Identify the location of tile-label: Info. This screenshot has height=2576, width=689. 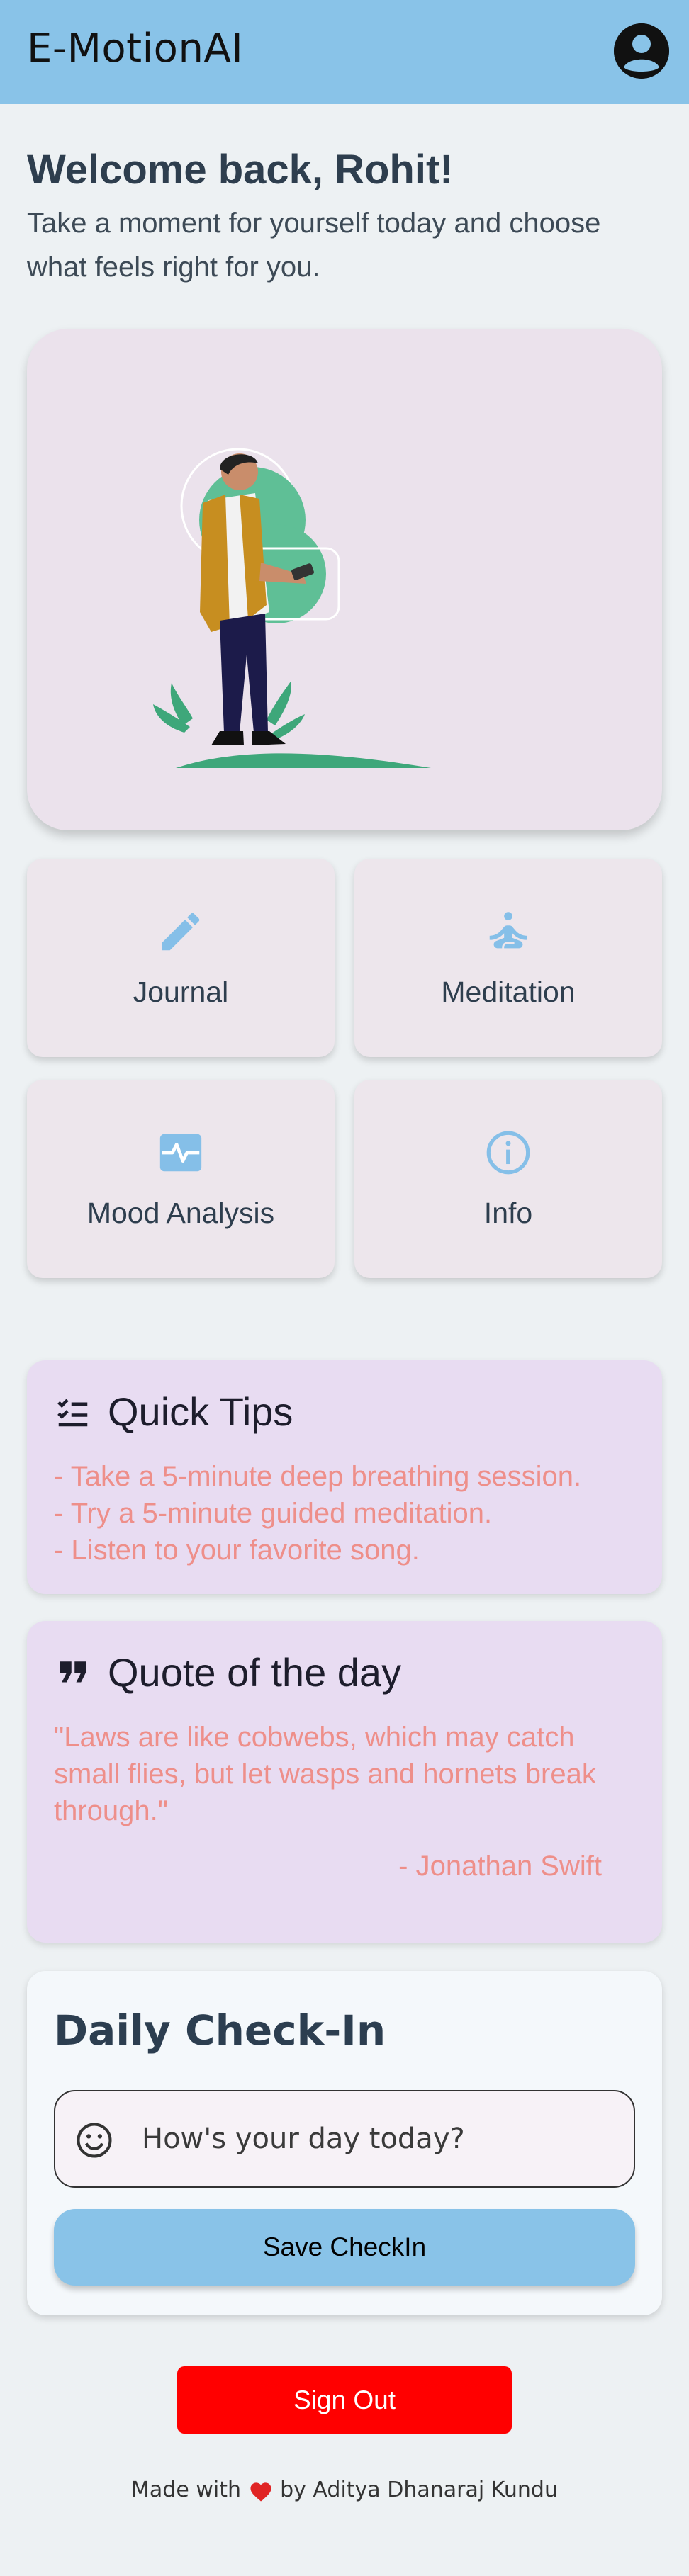
(508, 1213).